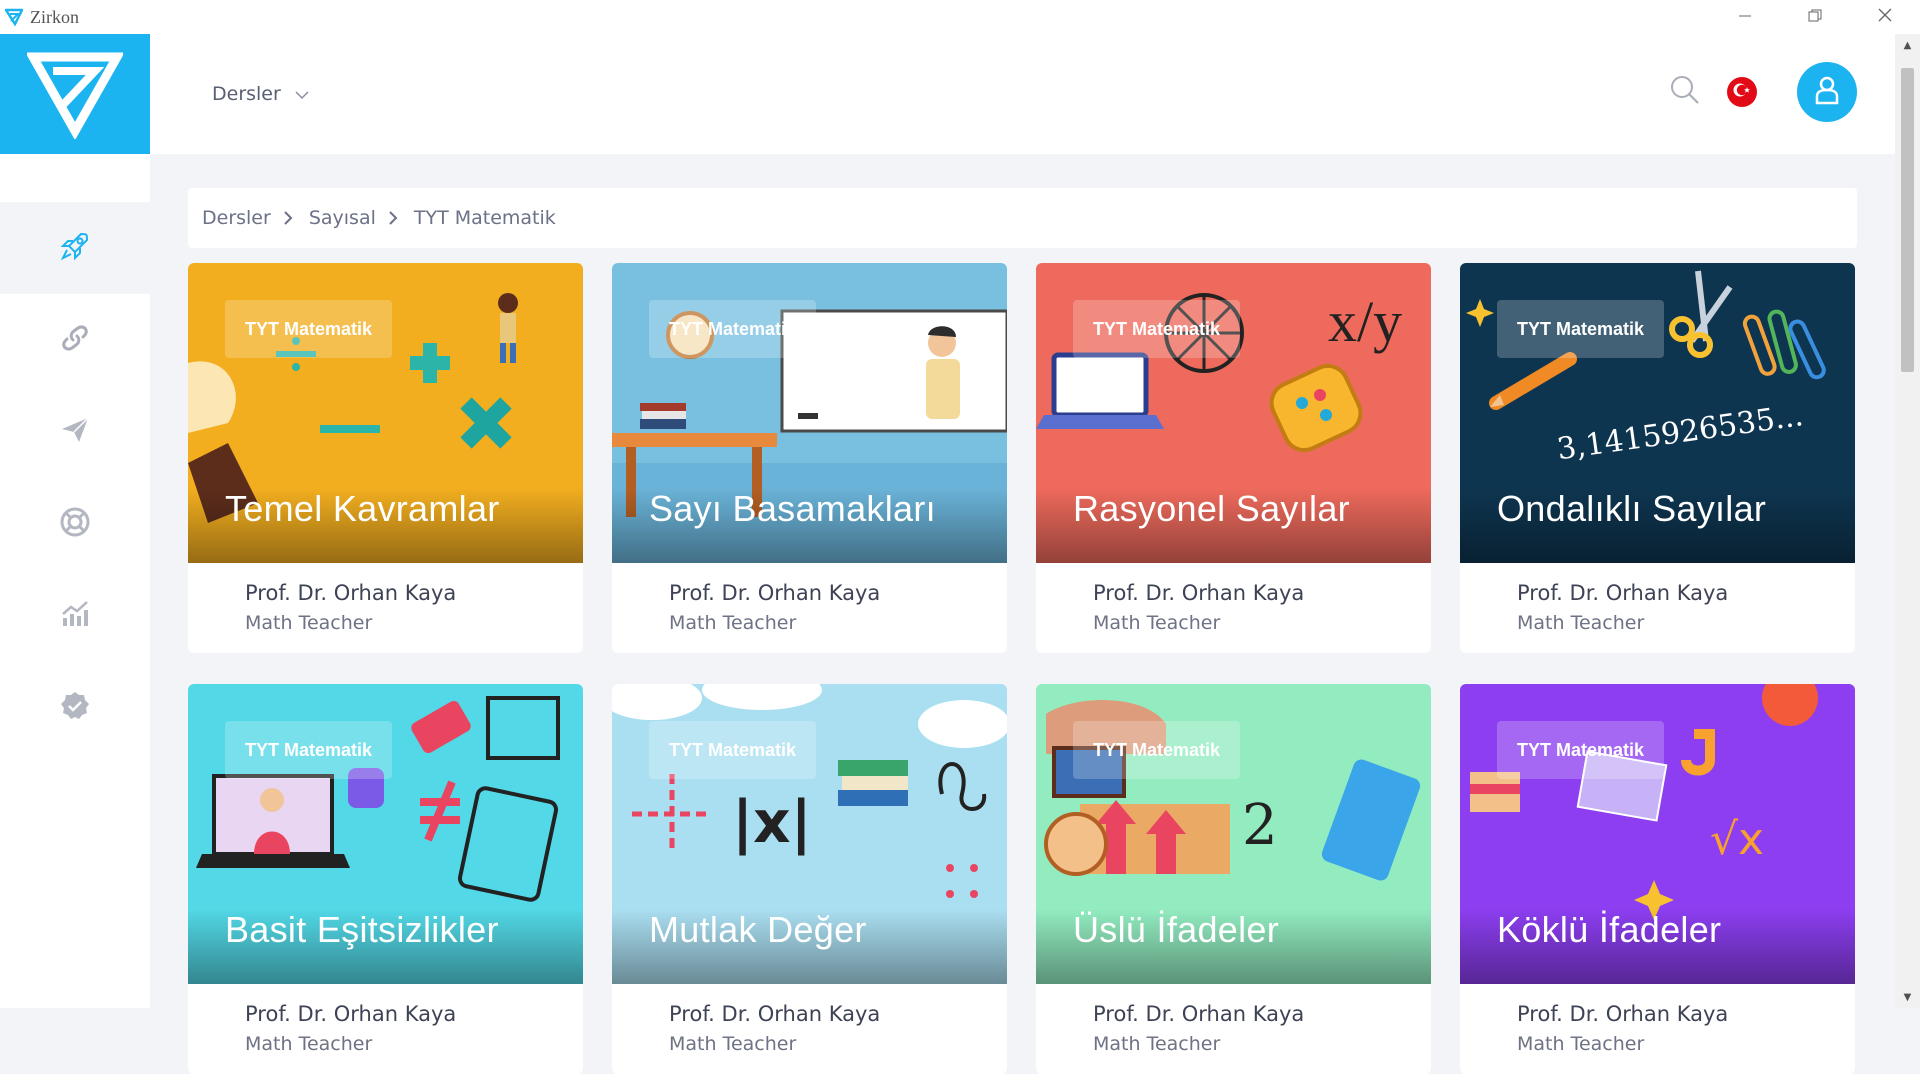 The image size is (1920, 1074). I want to click on chart-icon, so click(75, 616).